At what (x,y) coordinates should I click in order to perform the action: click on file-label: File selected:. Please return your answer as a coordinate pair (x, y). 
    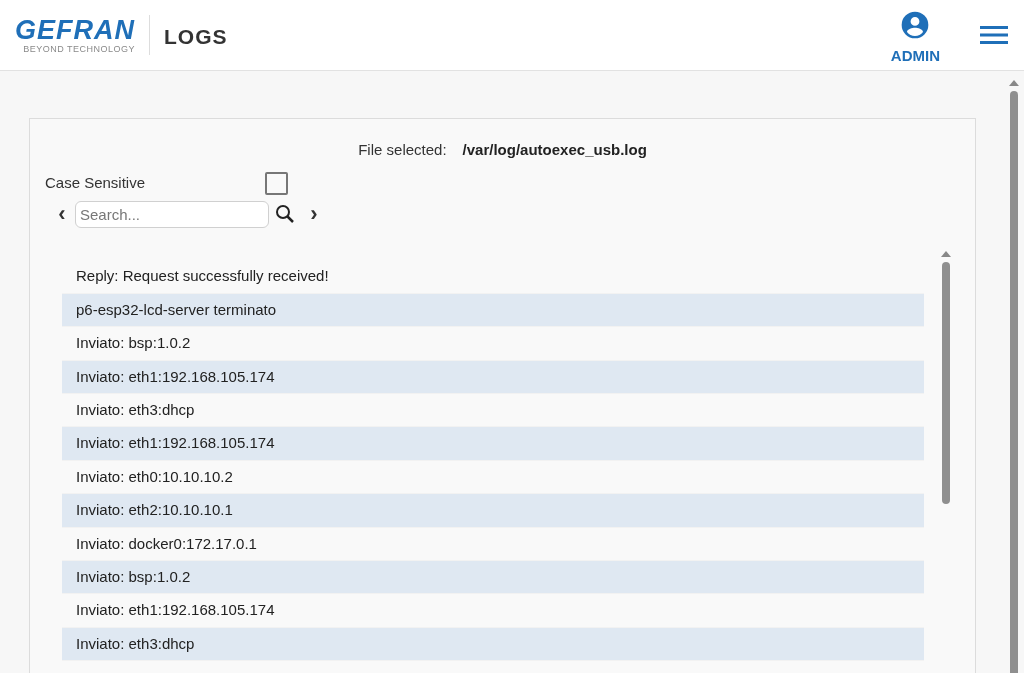
    Looking at the image, I should click on (402, 150).